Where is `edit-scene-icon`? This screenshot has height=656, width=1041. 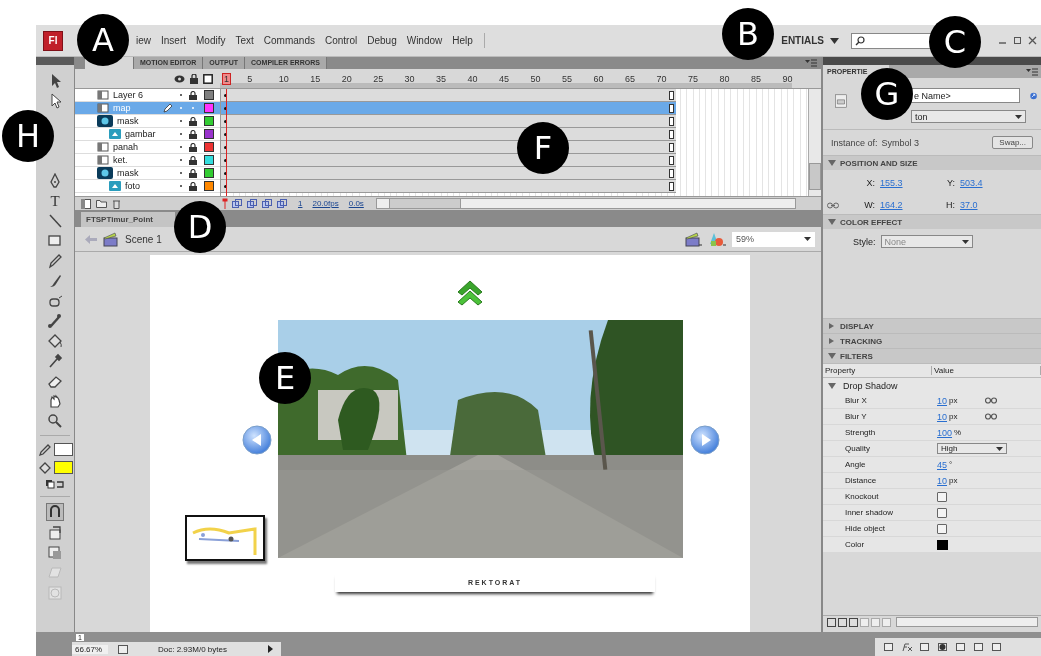
edit-scene-icon is located at coordinates (693, 239).